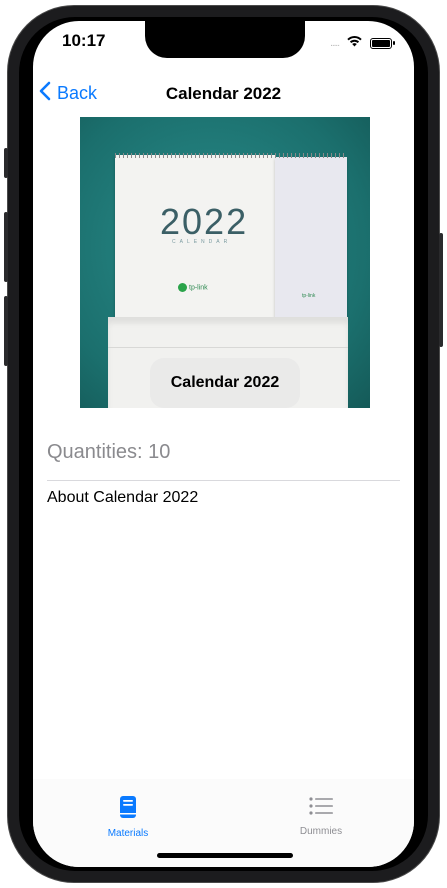  Describe the element at coordinates (223, 823) in the screenshot. I see `tab-bar: Materials Dummies` at that location.